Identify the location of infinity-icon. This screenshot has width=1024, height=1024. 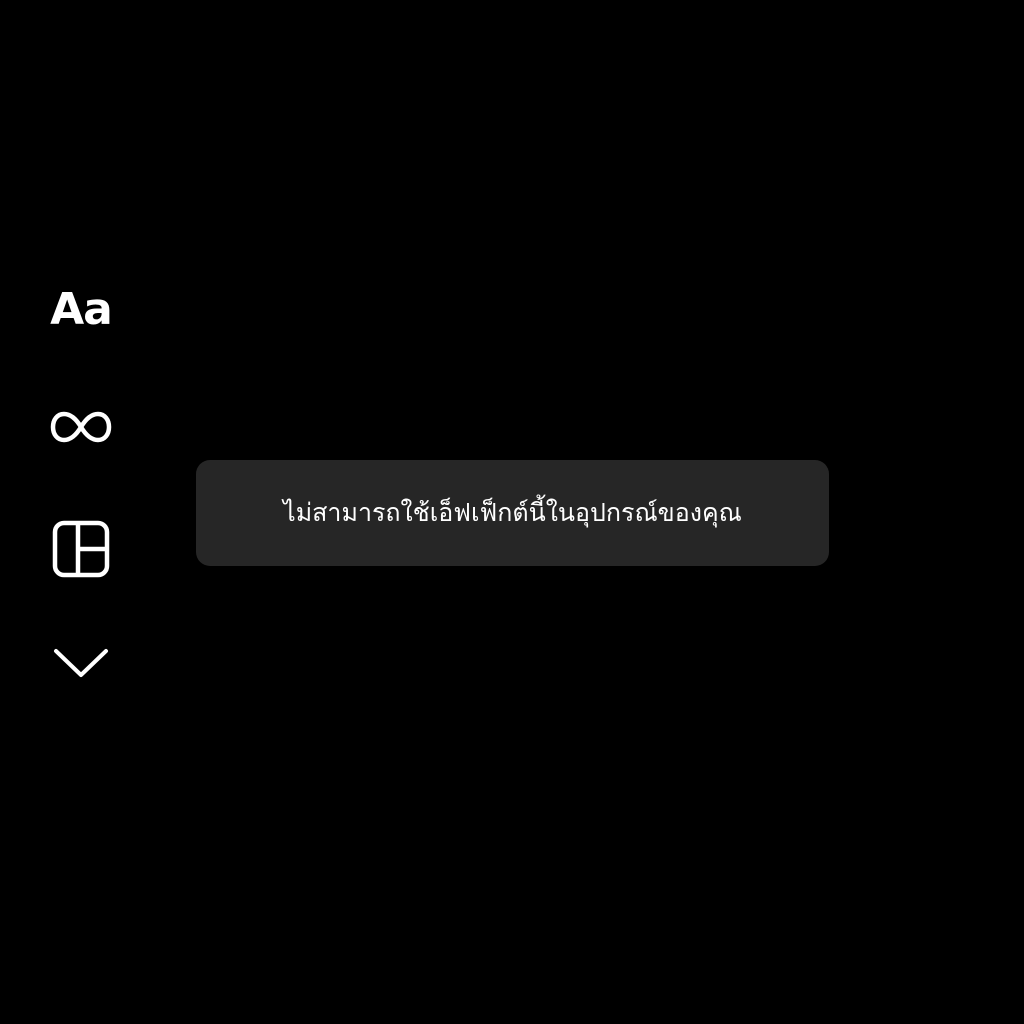
(81, 427).